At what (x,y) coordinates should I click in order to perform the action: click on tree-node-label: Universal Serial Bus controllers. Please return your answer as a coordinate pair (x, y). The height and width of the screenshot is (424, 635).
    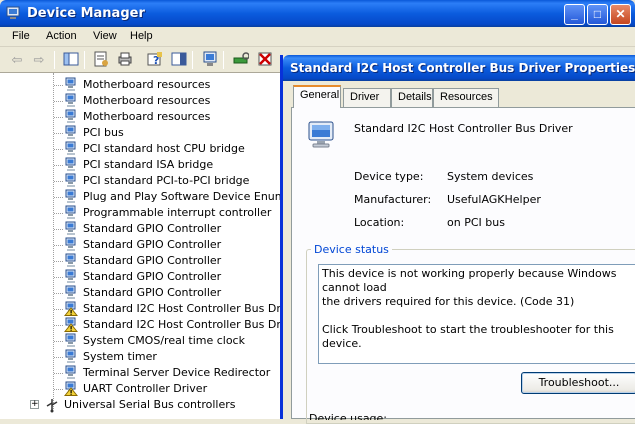
    Looking at the image, I should click on (150, 404).